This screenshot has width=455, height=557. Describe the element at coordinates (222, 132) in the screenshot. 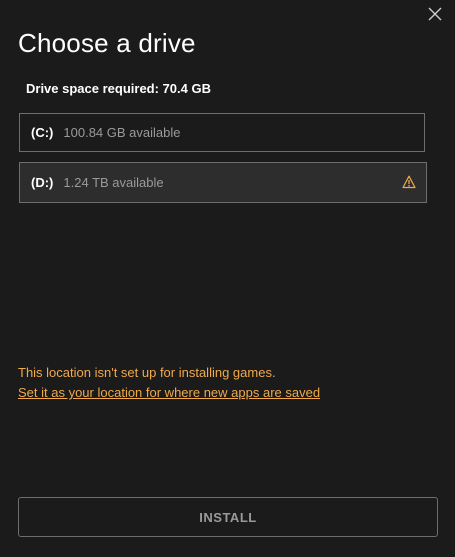

I see `drive-option-c: (C:) 100.84 GB available` at that location.